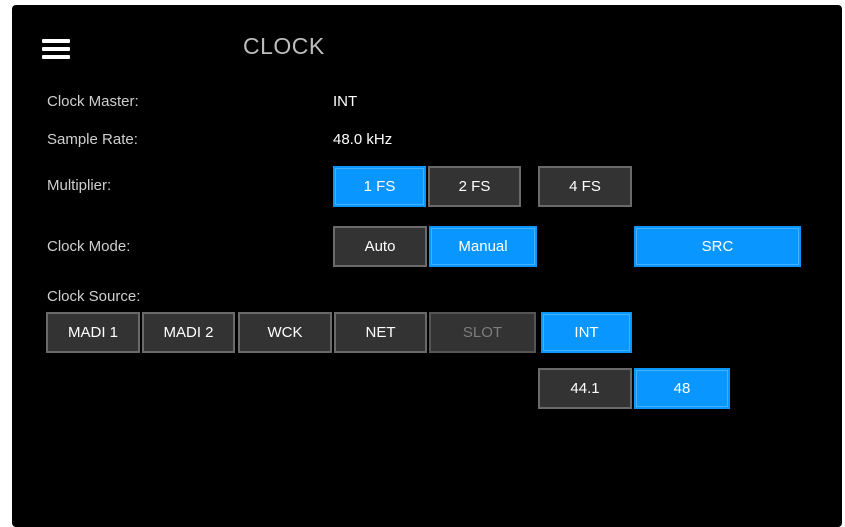 Image resolution: width=845 pixels, height=527 pixels. I want to click on rate-48-button: 48, so click(682, 388).